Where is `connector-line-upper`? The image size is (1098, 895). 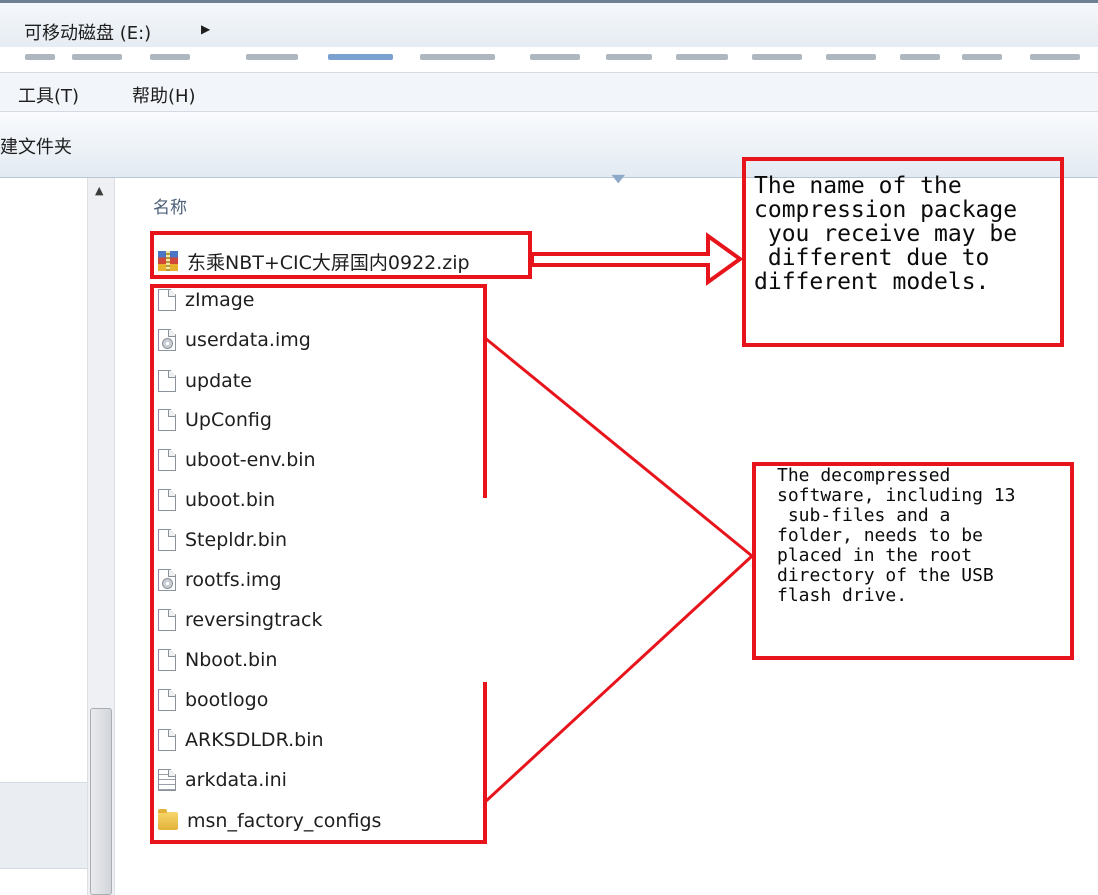 connector-line-upper is located at coordinates (618, 447).